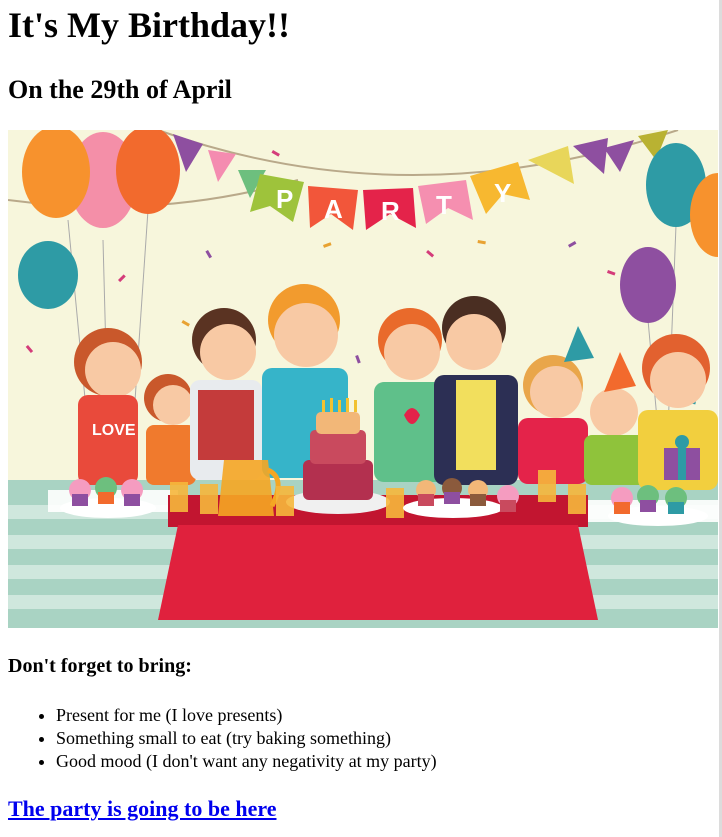  I want to click on party-location-link: The party is going to be here, so click(142, 809).